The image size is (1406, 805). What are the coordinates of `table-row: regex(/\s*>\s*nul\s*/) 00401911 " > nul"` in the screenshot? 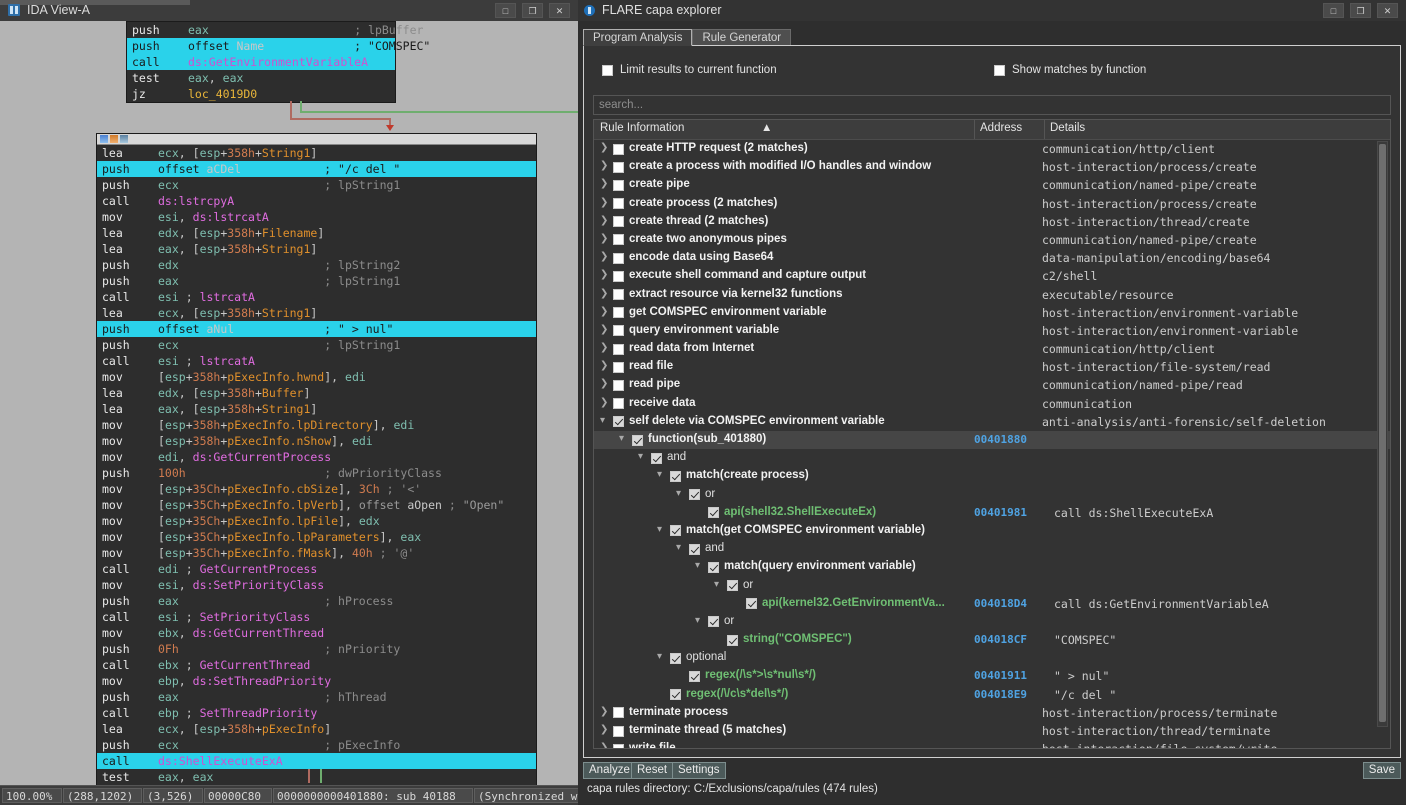 It's located at (992, 676).